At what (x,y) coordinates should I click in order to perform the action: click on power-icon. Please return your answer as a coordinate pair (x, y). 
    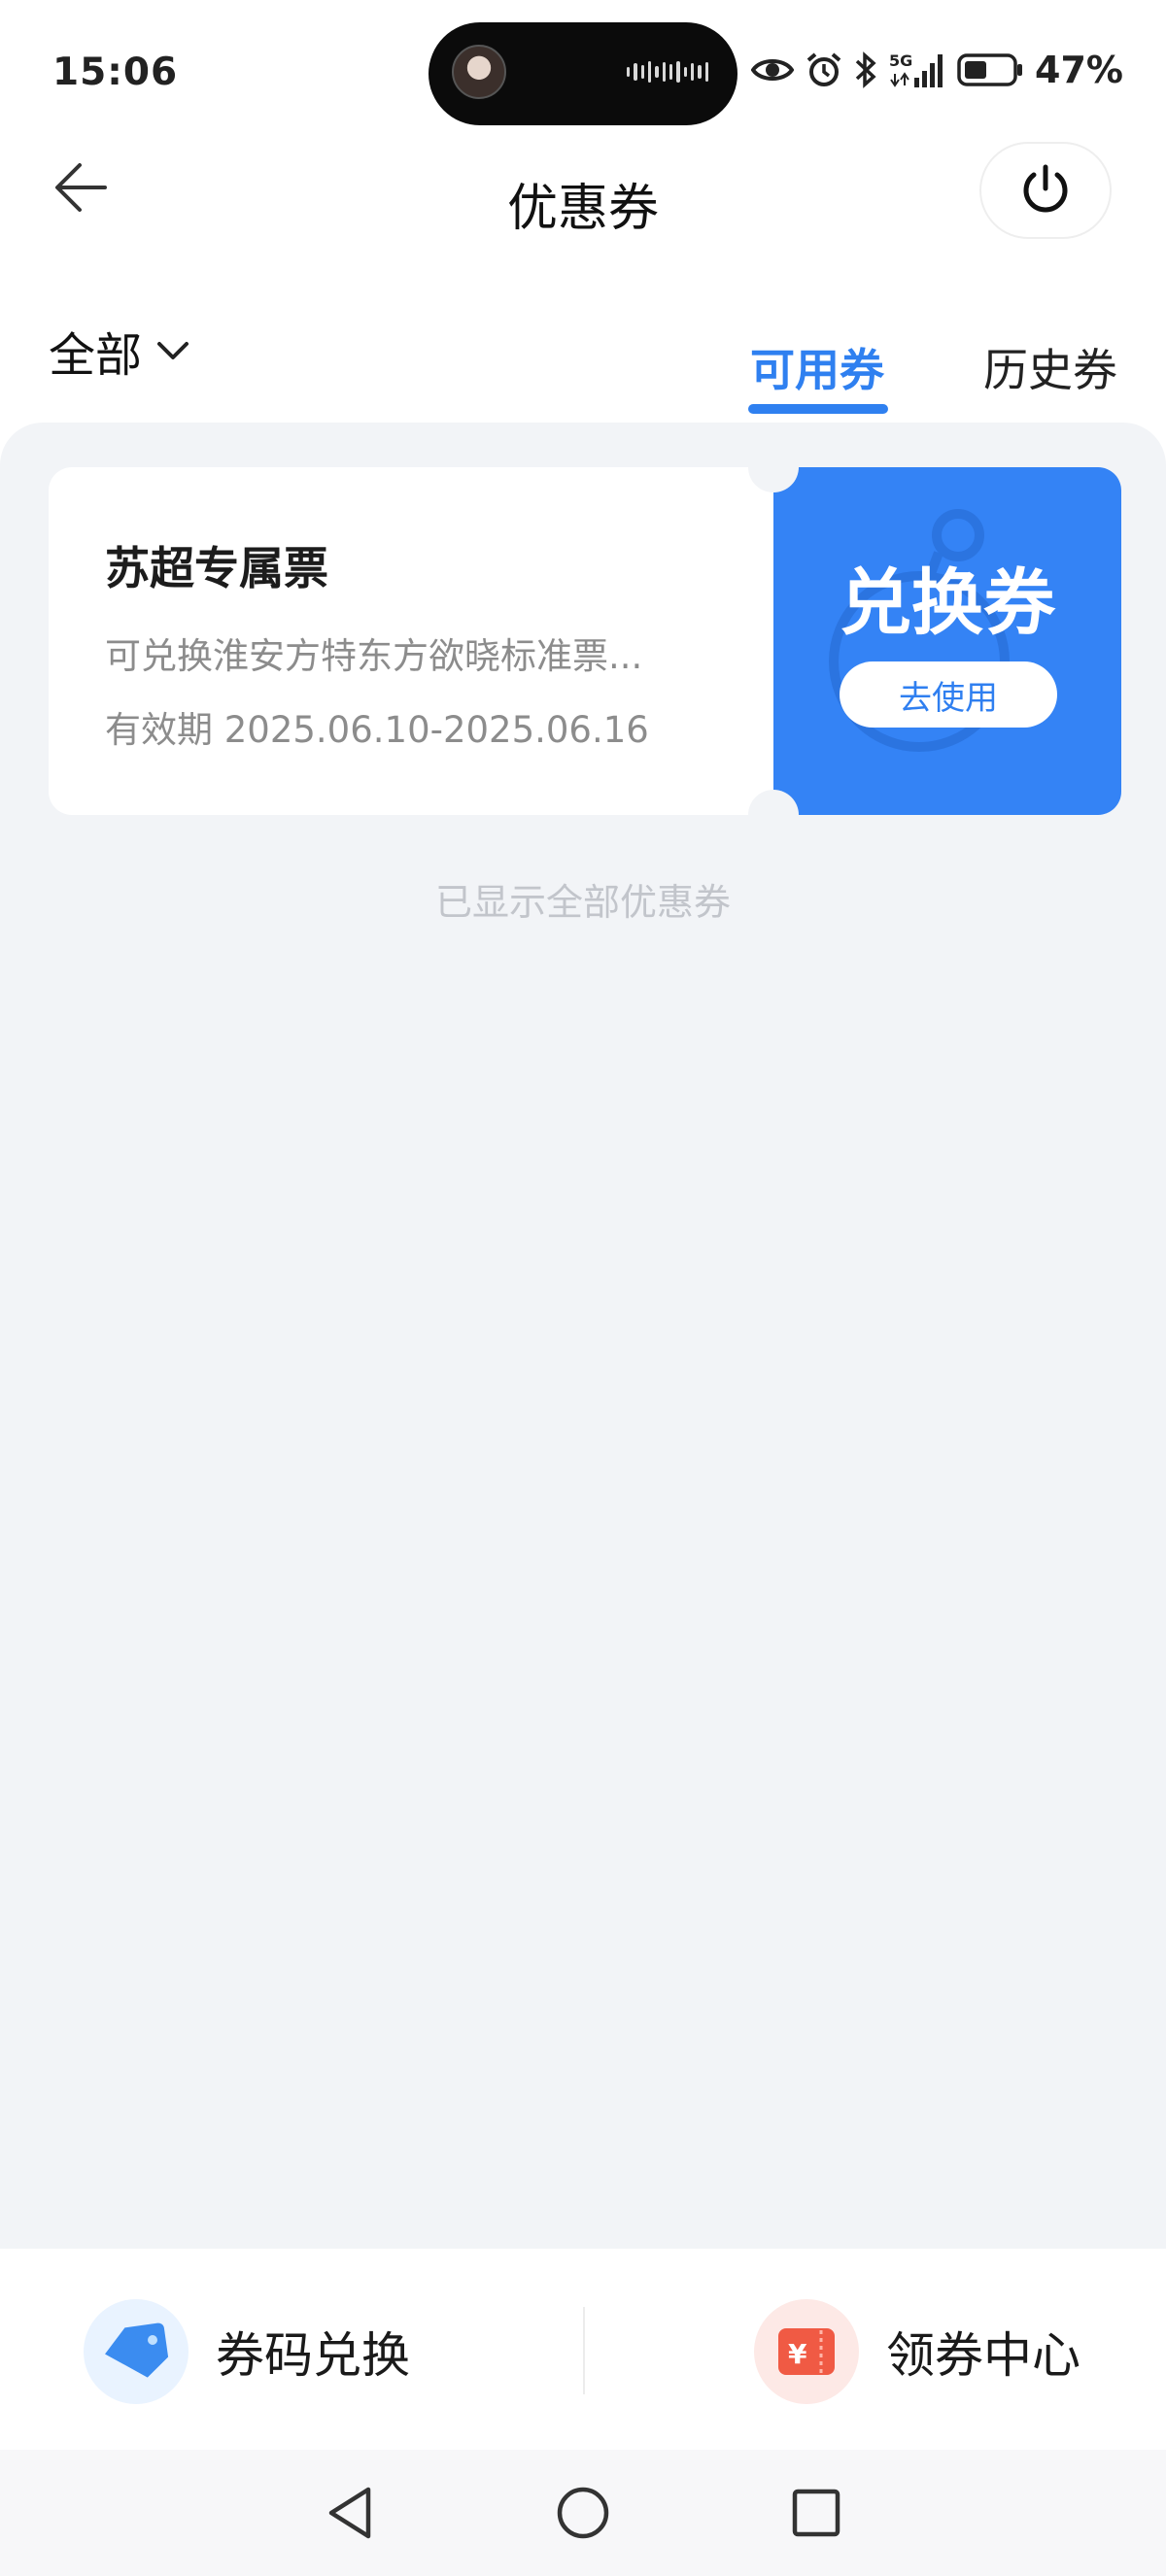
    Looking at the image, I should click on (1045, 188).